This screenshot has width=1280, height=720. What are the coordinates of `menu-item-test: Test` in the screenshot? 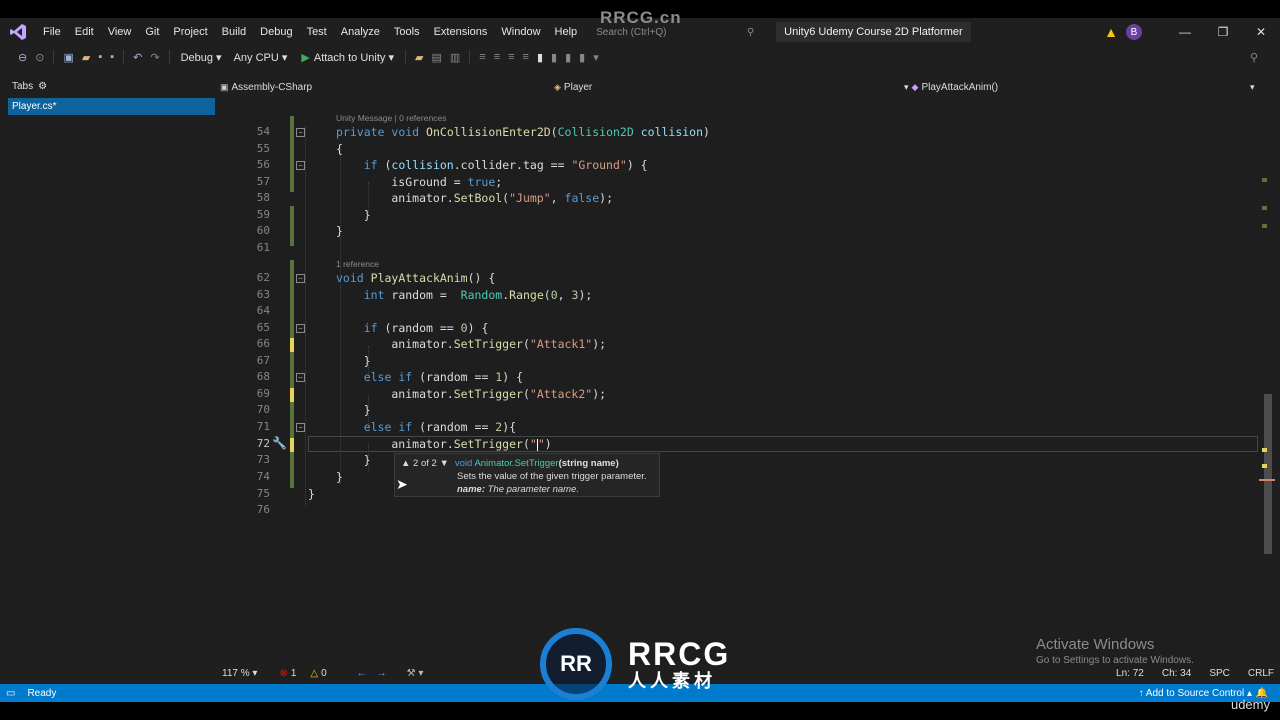 It's located at (317, 32).